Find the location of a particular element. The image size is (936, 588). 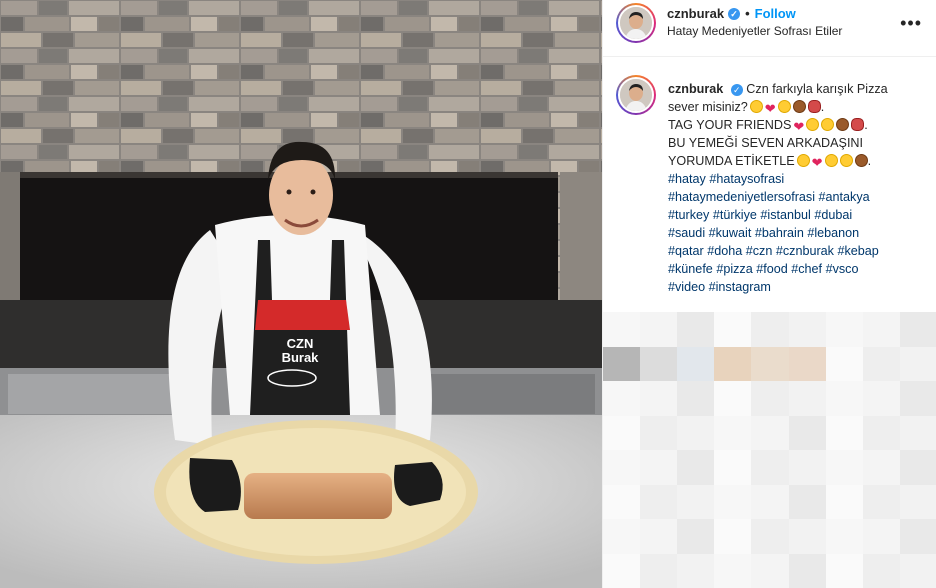

hashtag-link: #antakya is located at coordinates (844, 197).